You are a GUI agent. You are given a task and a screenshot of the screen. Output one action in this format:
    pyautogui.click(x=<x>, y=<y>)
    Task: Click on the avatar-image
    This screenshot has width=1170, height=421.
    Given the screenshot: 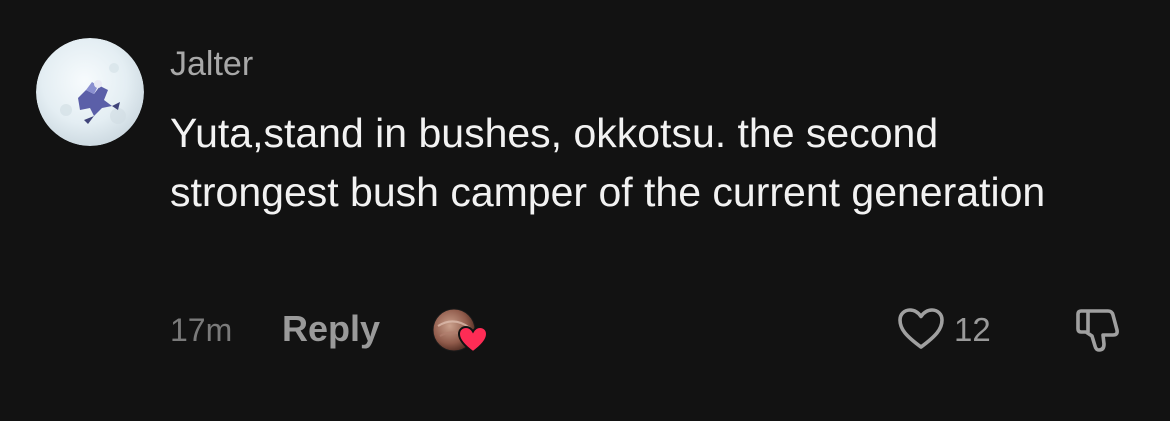 What is the action you would take?
    pyautogui.click(x=90, y=92)
    